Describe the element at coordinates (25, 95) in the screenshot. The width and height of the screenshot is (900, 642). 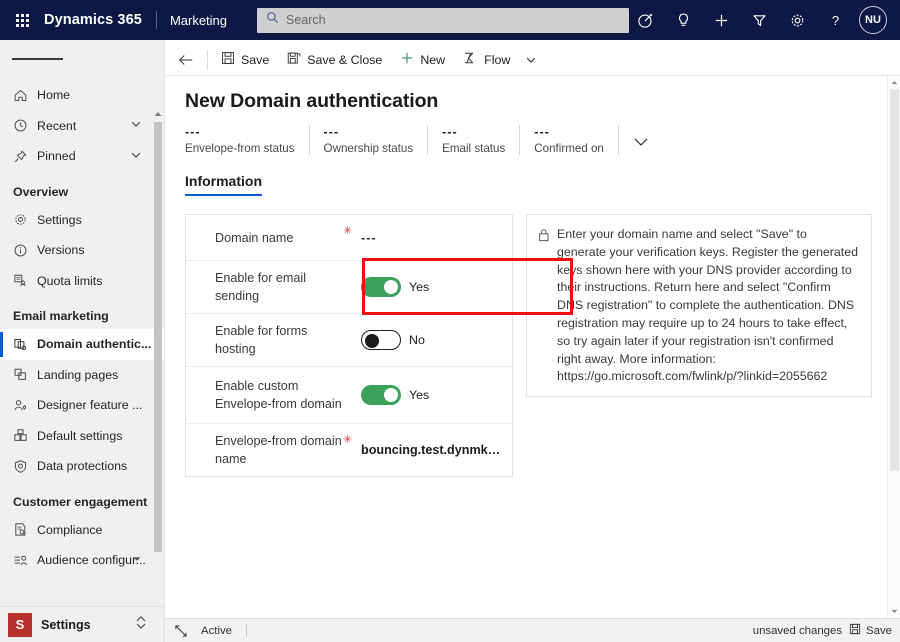
I see `home-icon` at that location.